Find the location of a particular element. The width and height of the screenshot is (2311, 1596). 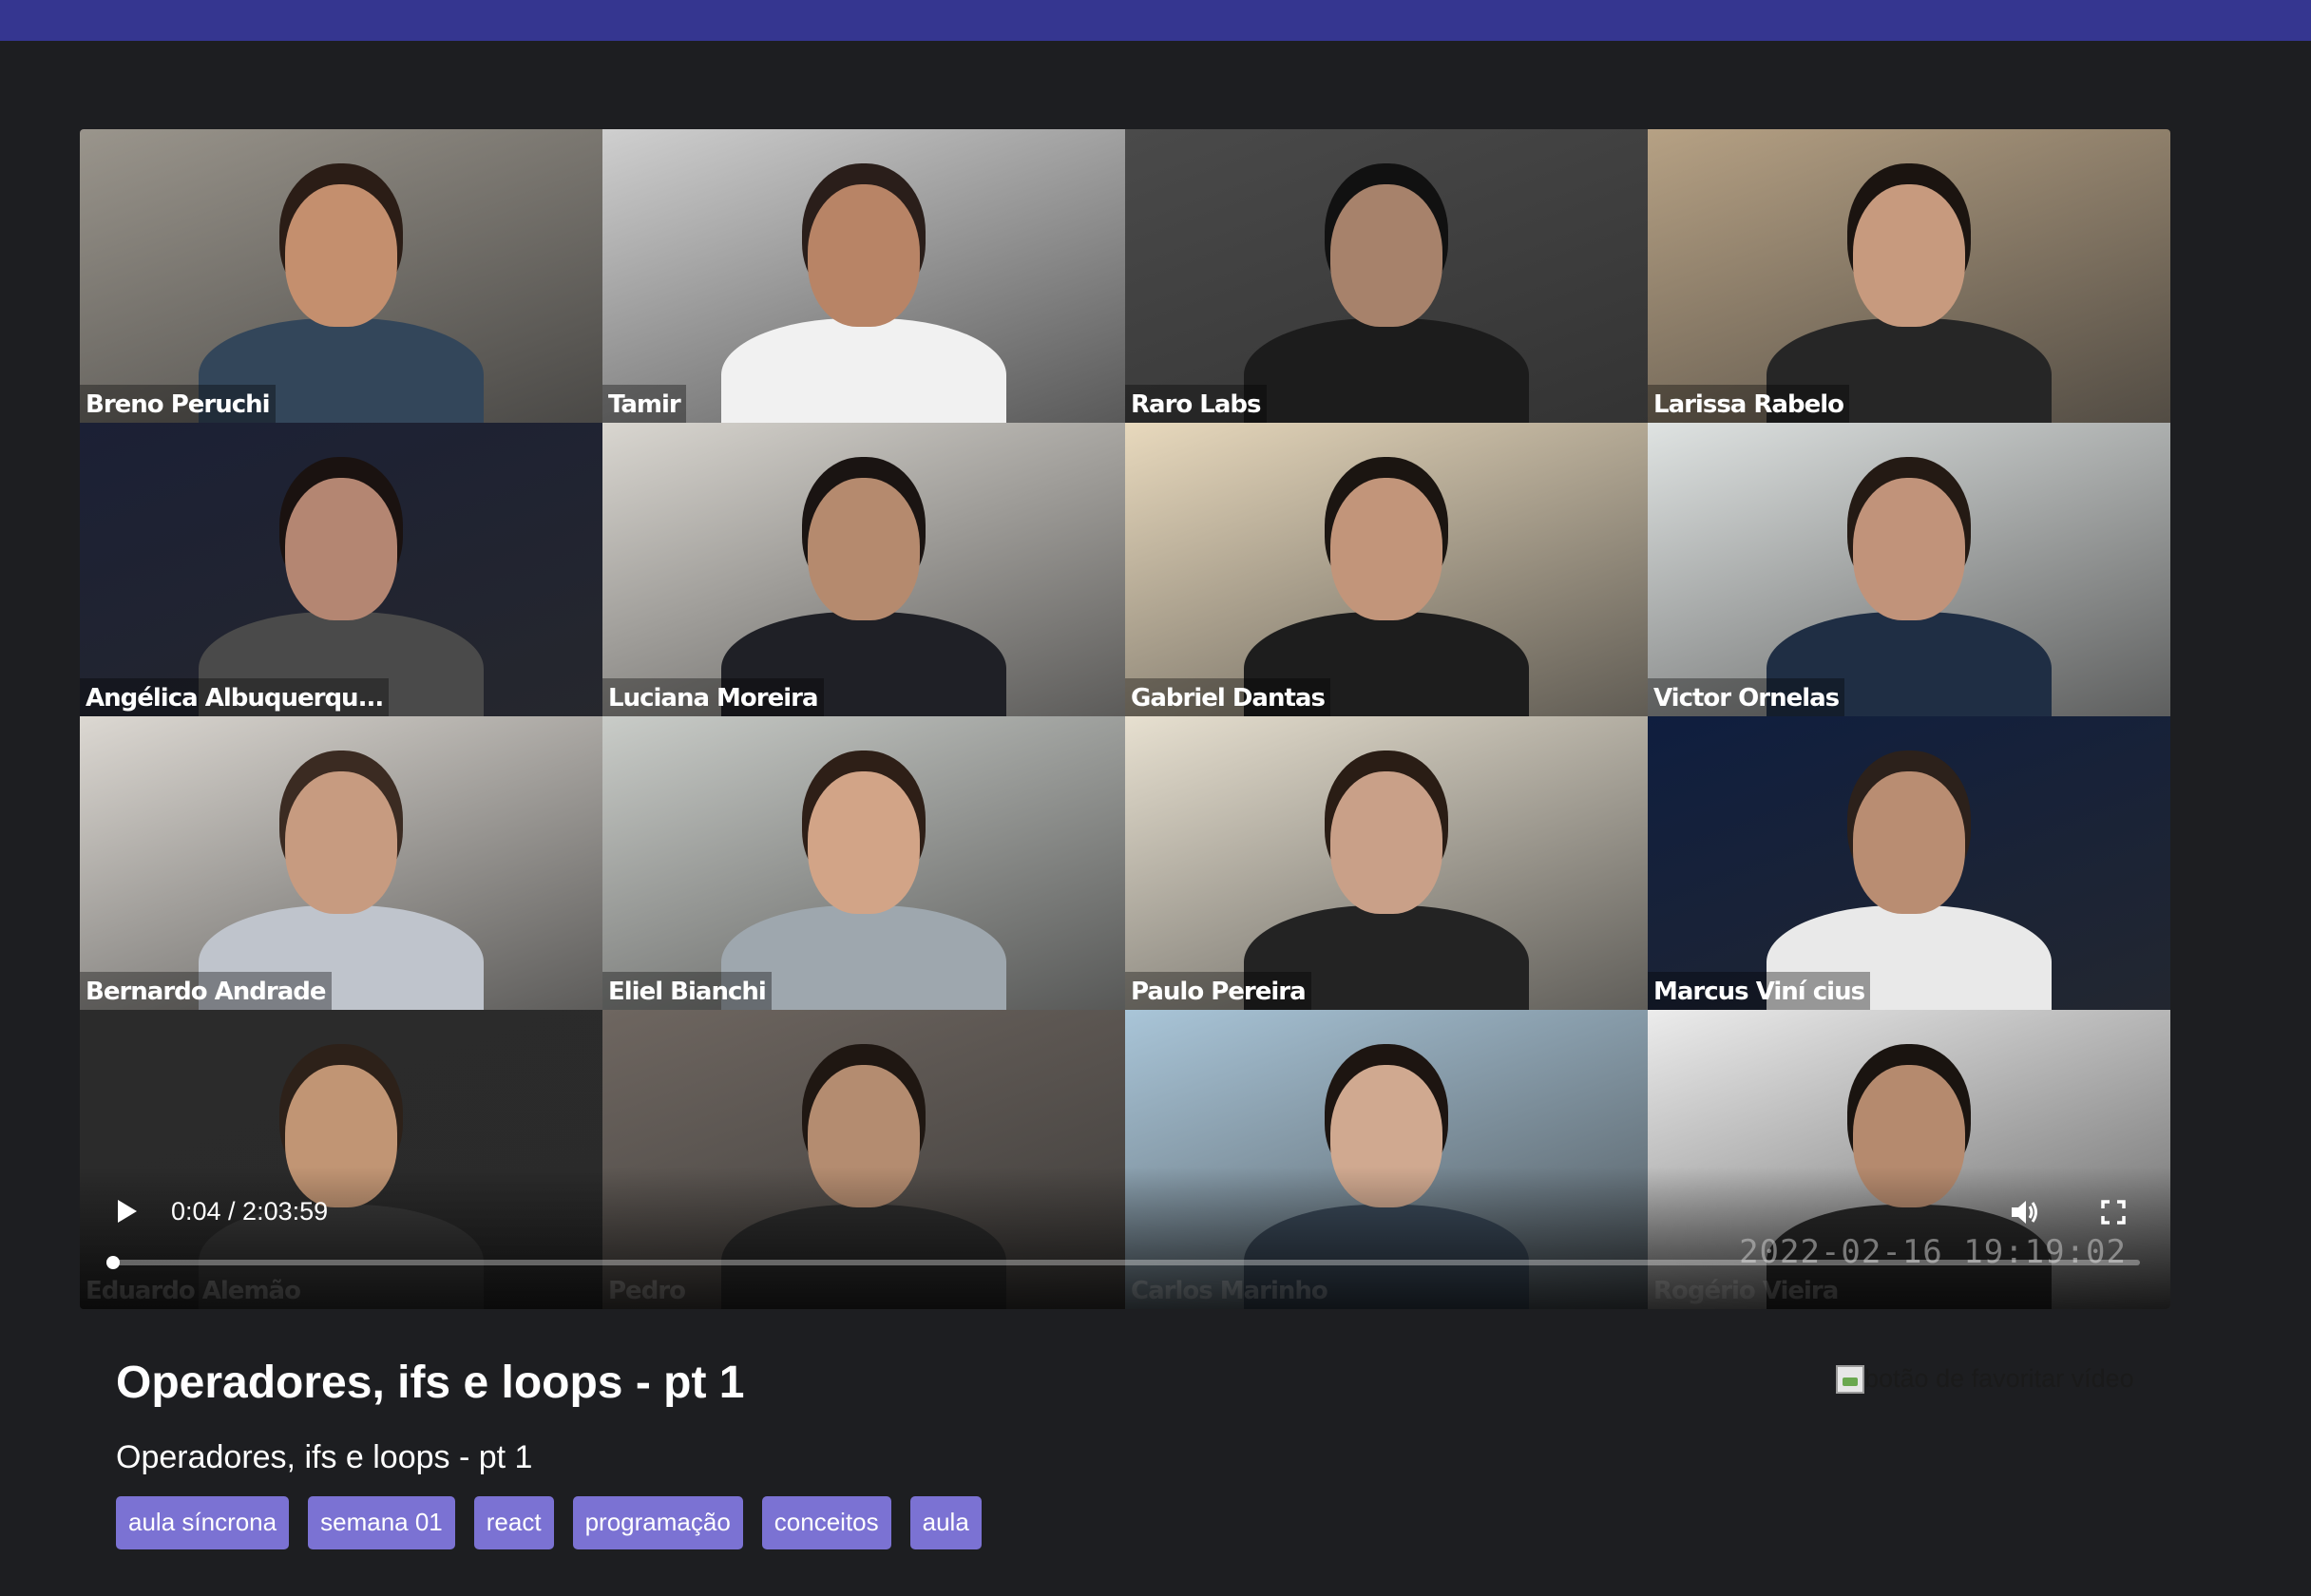

fullscreen-icon is located at coordinates (2113, 1212).